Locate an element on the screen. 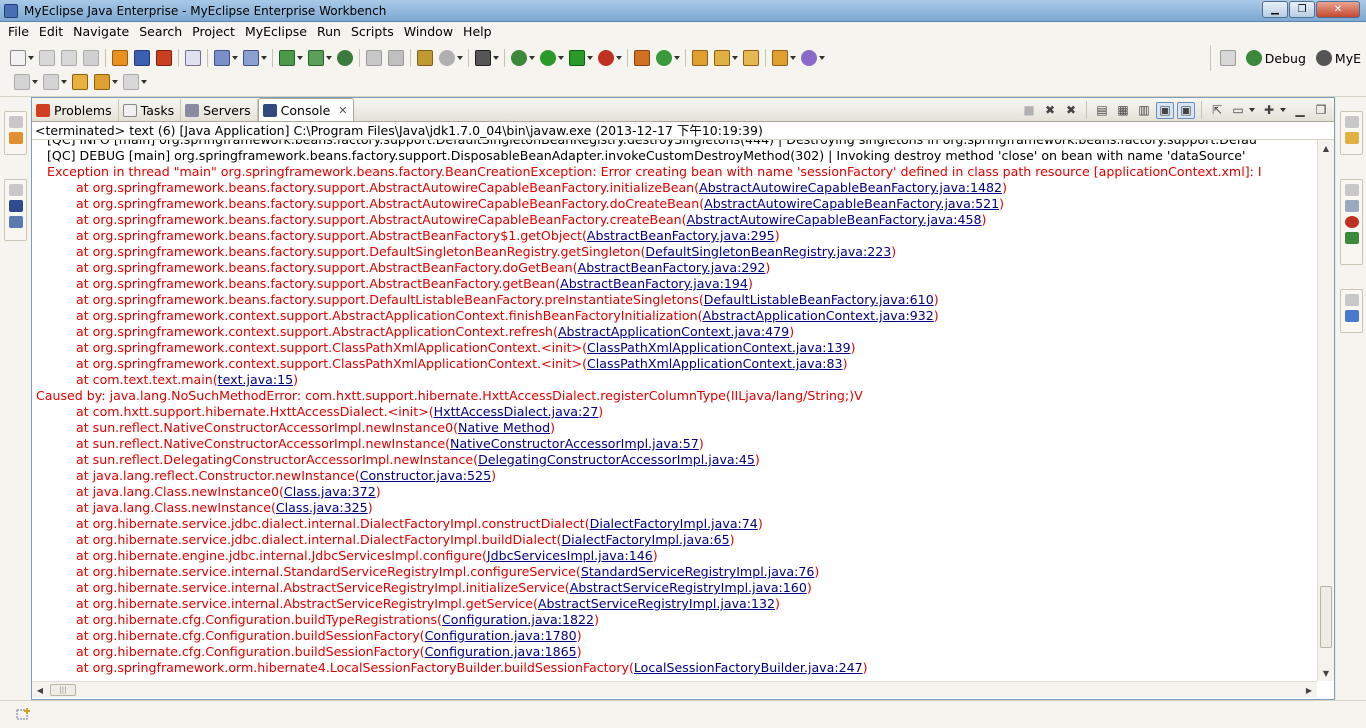 The width and height of the screenshot is (1366, 728). deploy-icon is located at coordinates (120, 58).